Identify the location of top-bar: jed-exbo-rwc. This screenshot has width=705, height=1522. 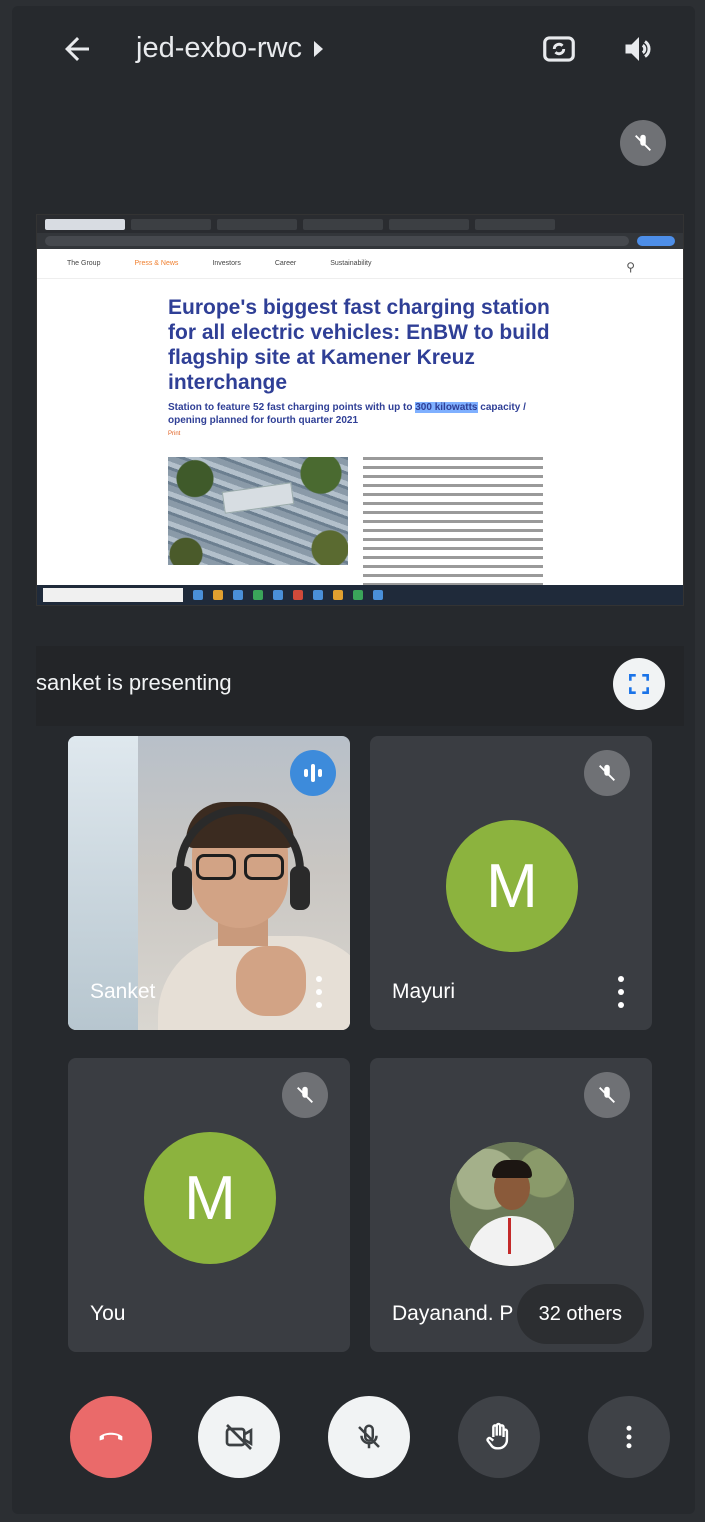
(353, 51).